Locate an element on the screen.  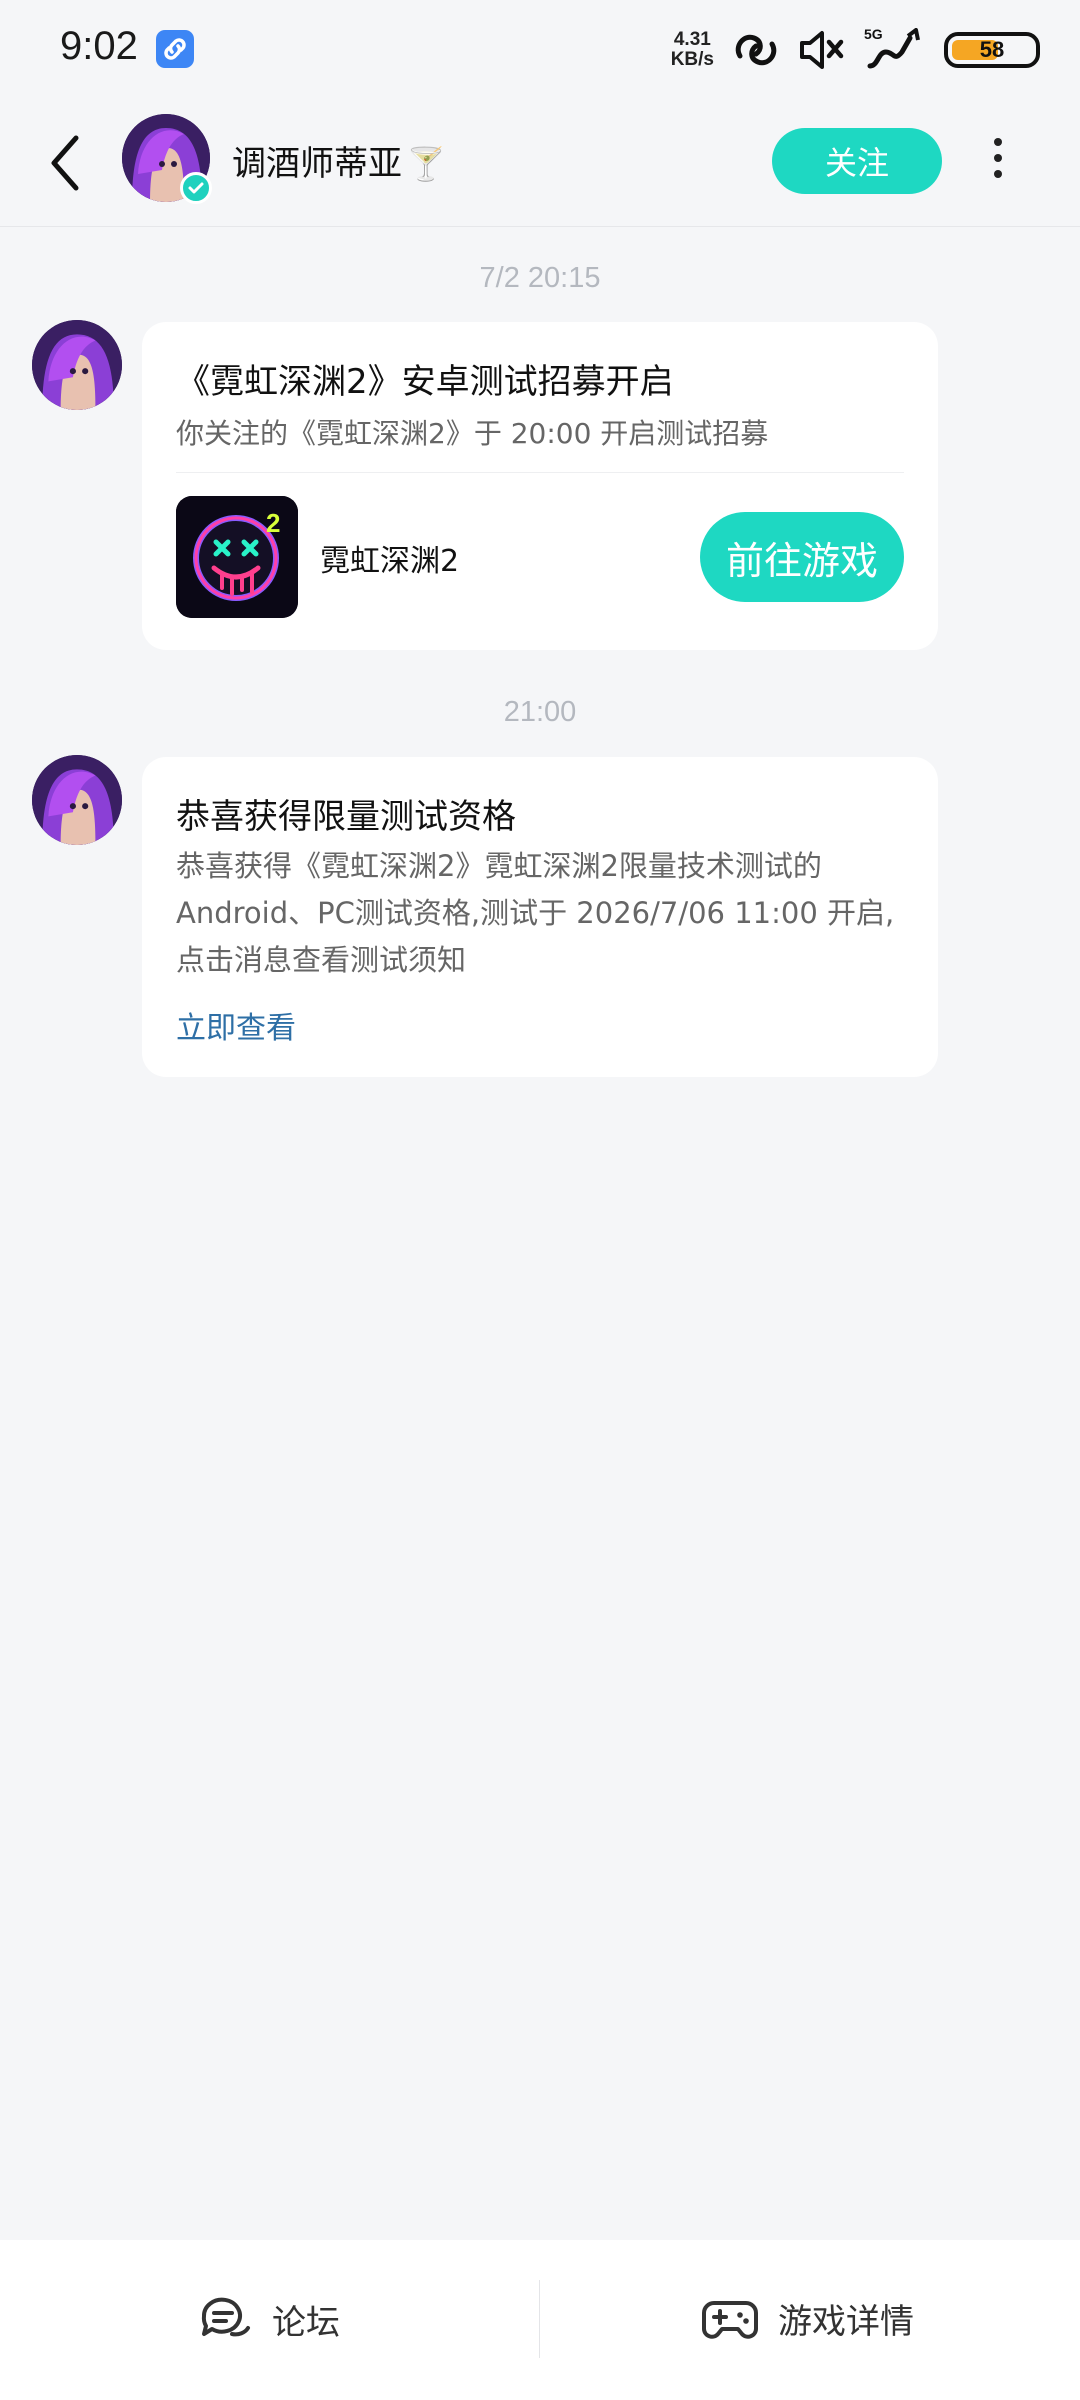
page-title-text: 调酒师蒂亚 is located at coordinates (317, 164).